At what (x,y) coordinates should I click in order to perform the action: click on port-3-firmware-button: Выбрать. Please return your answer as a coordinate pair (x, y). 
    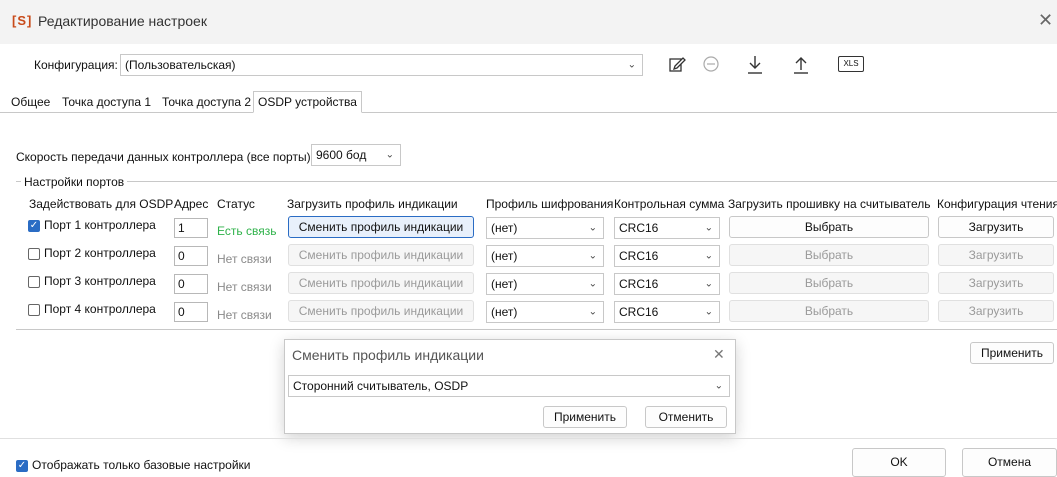
    Looking at the image, I should click on (829, 283).